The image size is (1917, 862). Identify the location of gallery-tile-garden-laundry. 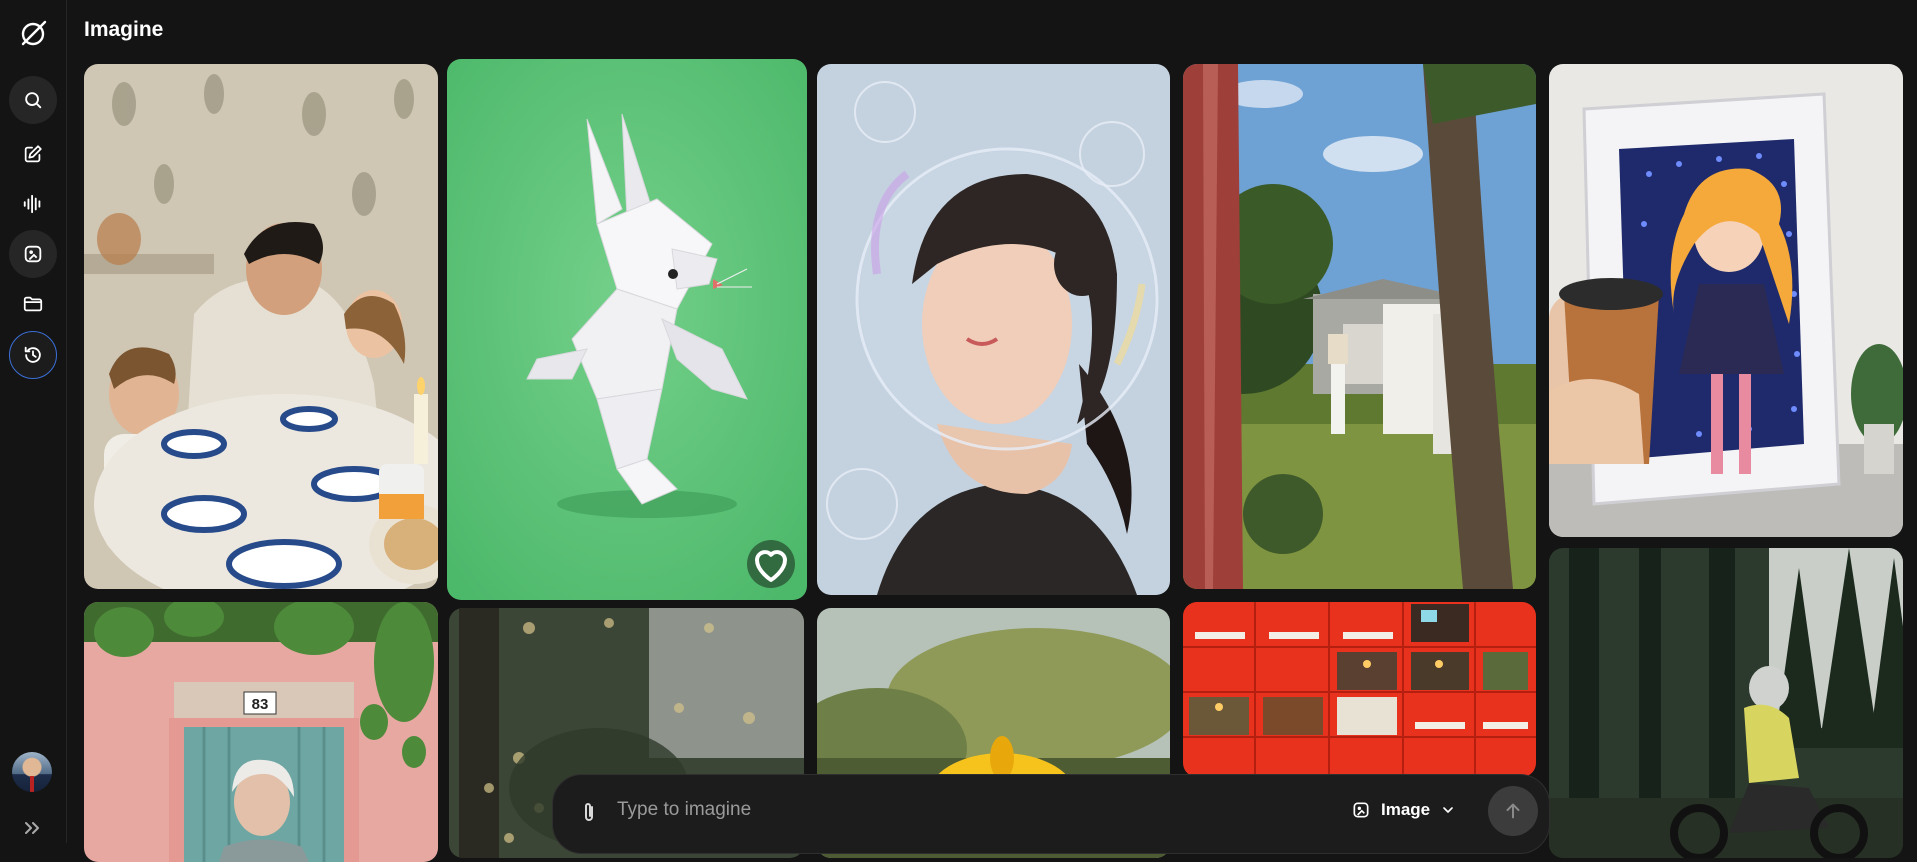
(1359, 326).